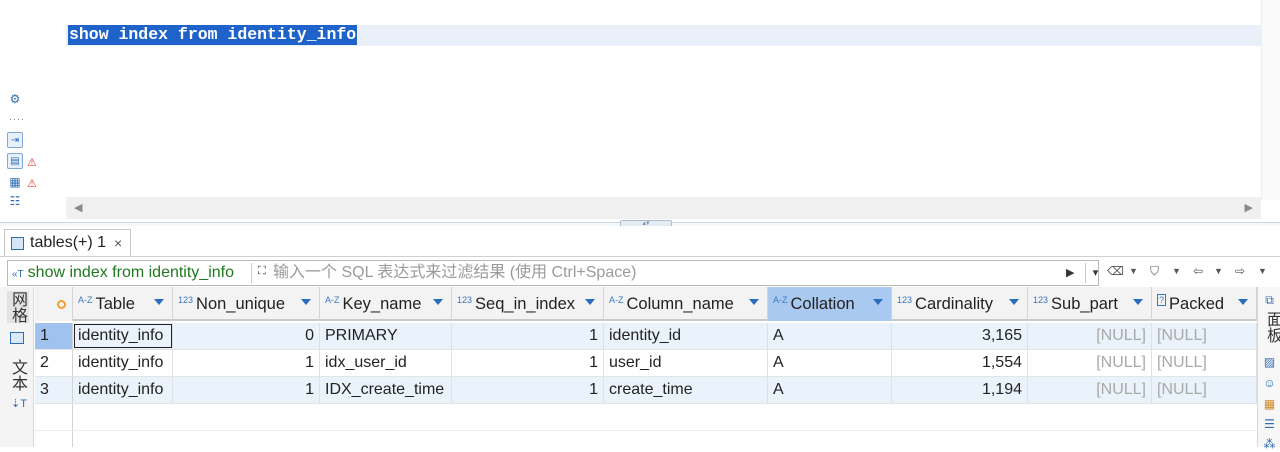 The width and height of the screenshot is (1280, 452). I want to click on smiley-icon: ☺, so click(1269, 383).